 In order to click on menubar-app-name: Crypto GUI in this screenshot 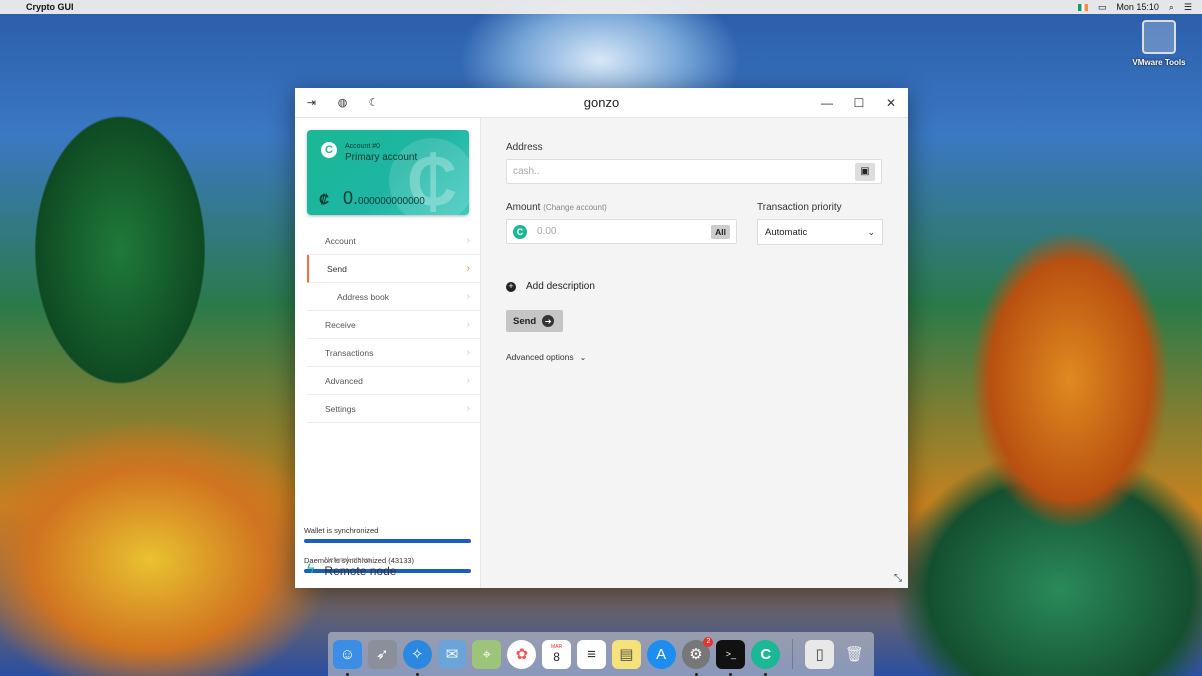, I will do `click(50, 7)`.